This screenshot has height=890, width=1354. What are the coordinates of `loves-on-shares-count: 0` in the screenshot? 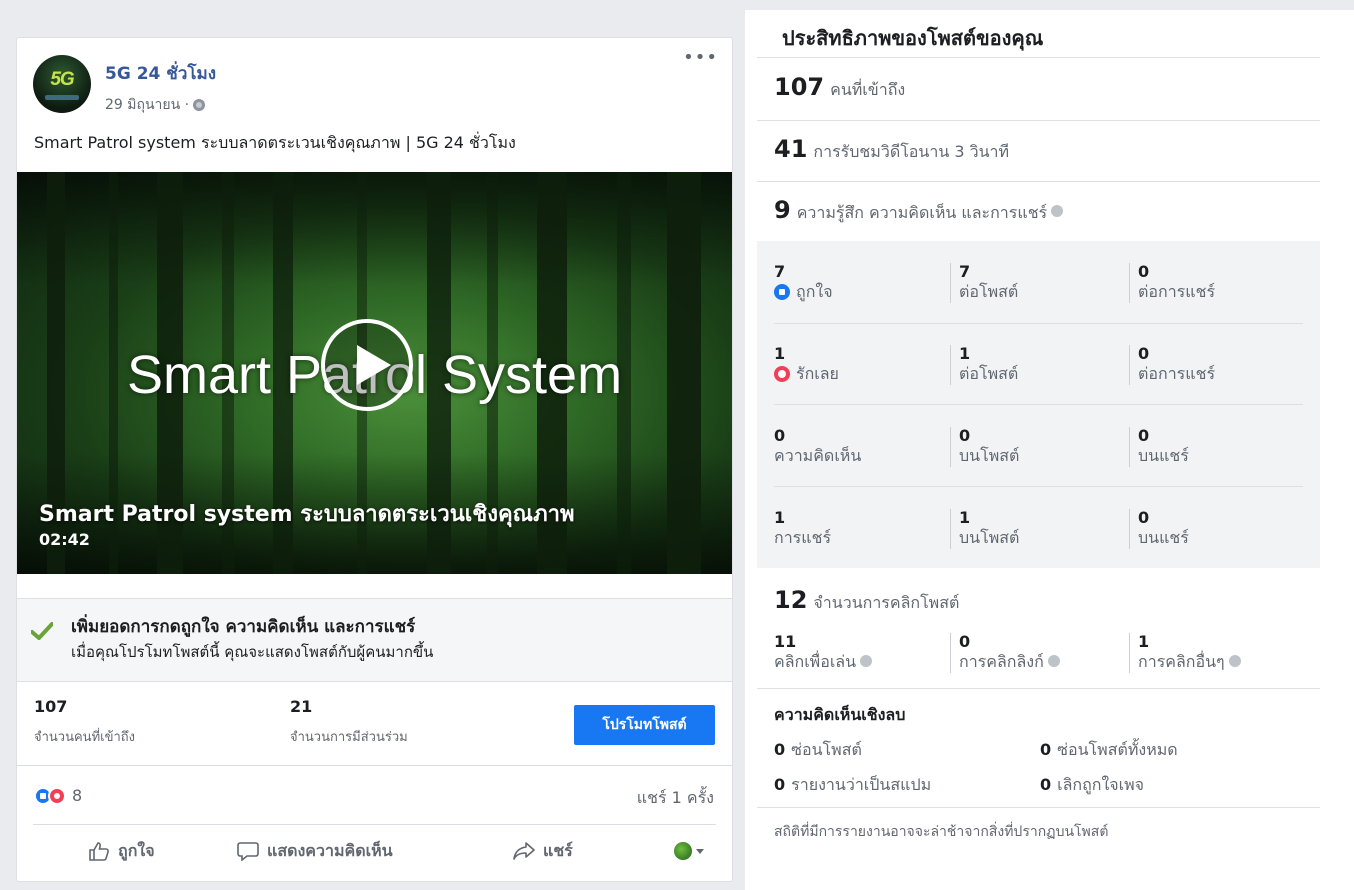 It's located at (1144, 353).